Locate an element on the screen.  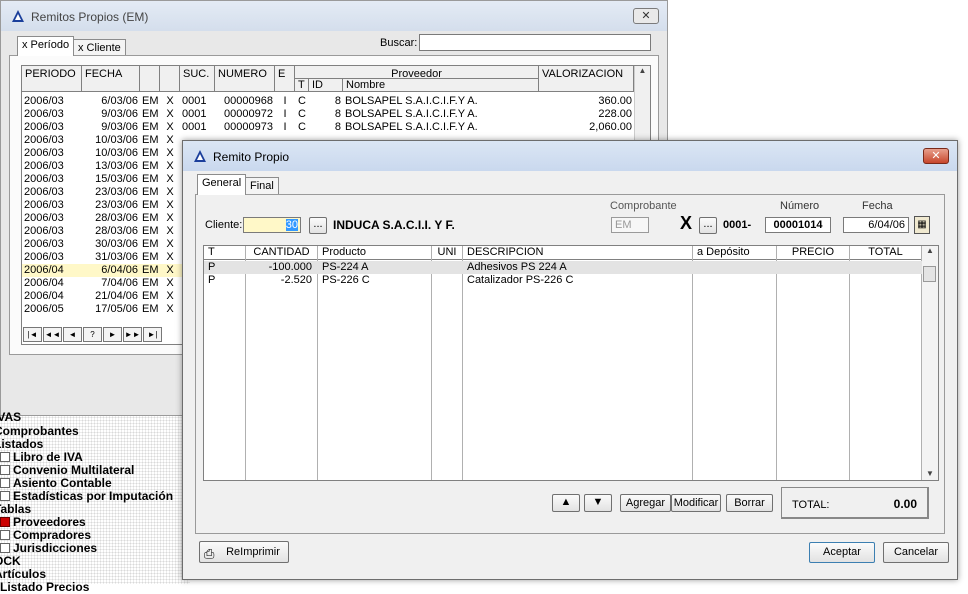
table-cell is located at coordinates (447, 267).